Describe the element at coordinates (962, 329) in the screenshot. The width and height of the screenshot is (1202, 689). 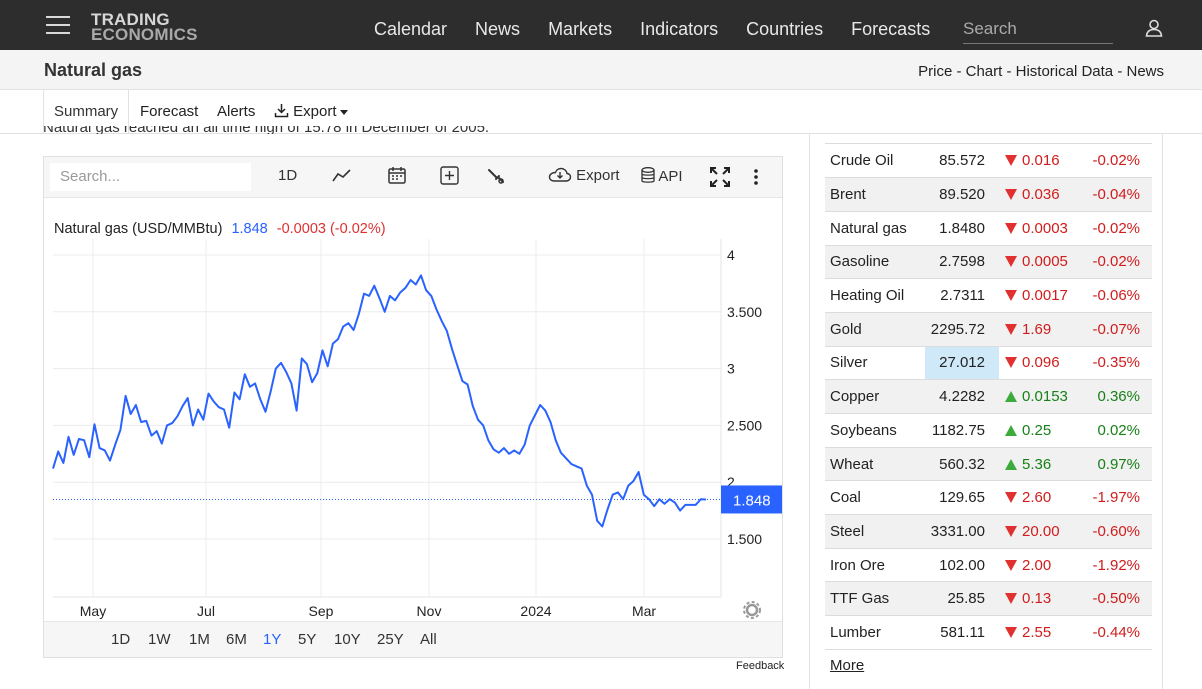
I see `commodity-price: 2295.72` at that location.